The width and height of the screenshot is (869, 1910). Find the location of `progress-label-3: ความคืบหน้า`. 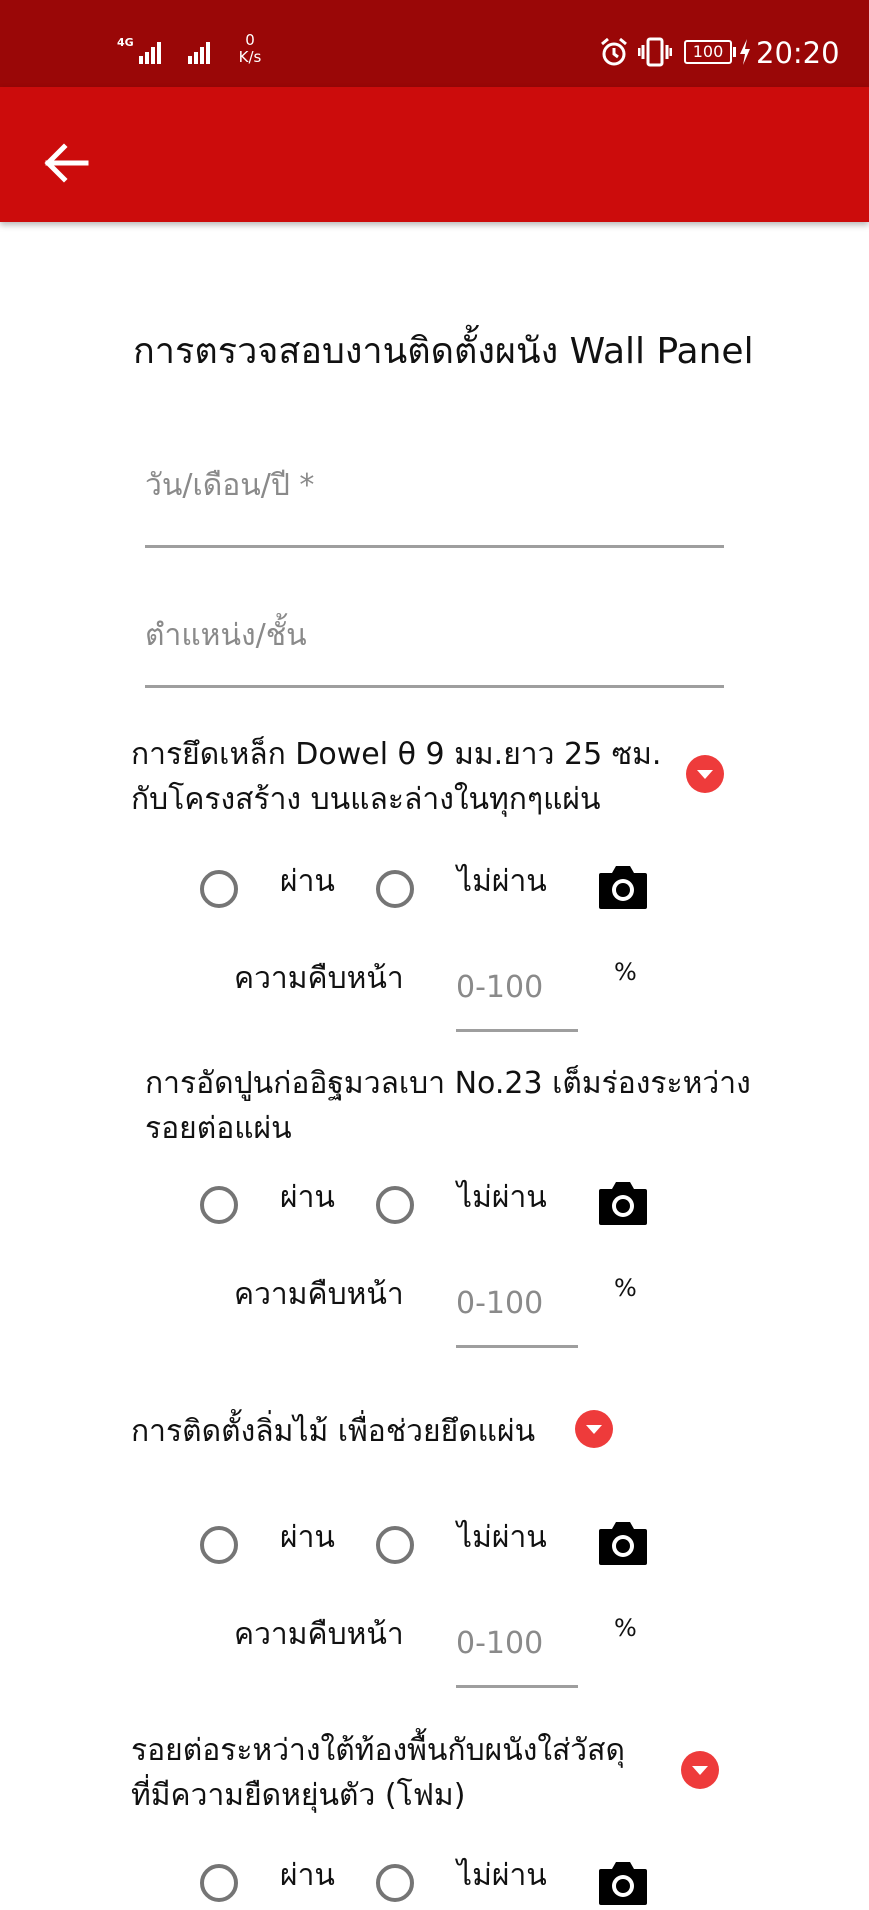

progress-label-3: ความคืบหน้า is located at coordinates (319, 1634).